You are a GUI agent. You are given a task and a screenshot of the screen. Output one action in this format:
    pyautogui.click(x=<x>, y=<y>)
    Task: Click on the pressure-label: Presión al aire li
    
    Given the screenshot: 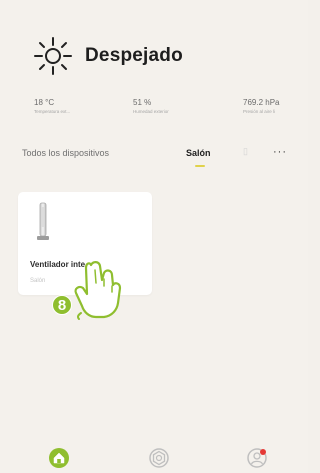 What is the action you would take?
    pyautogui.click(x=259, y=111)
    